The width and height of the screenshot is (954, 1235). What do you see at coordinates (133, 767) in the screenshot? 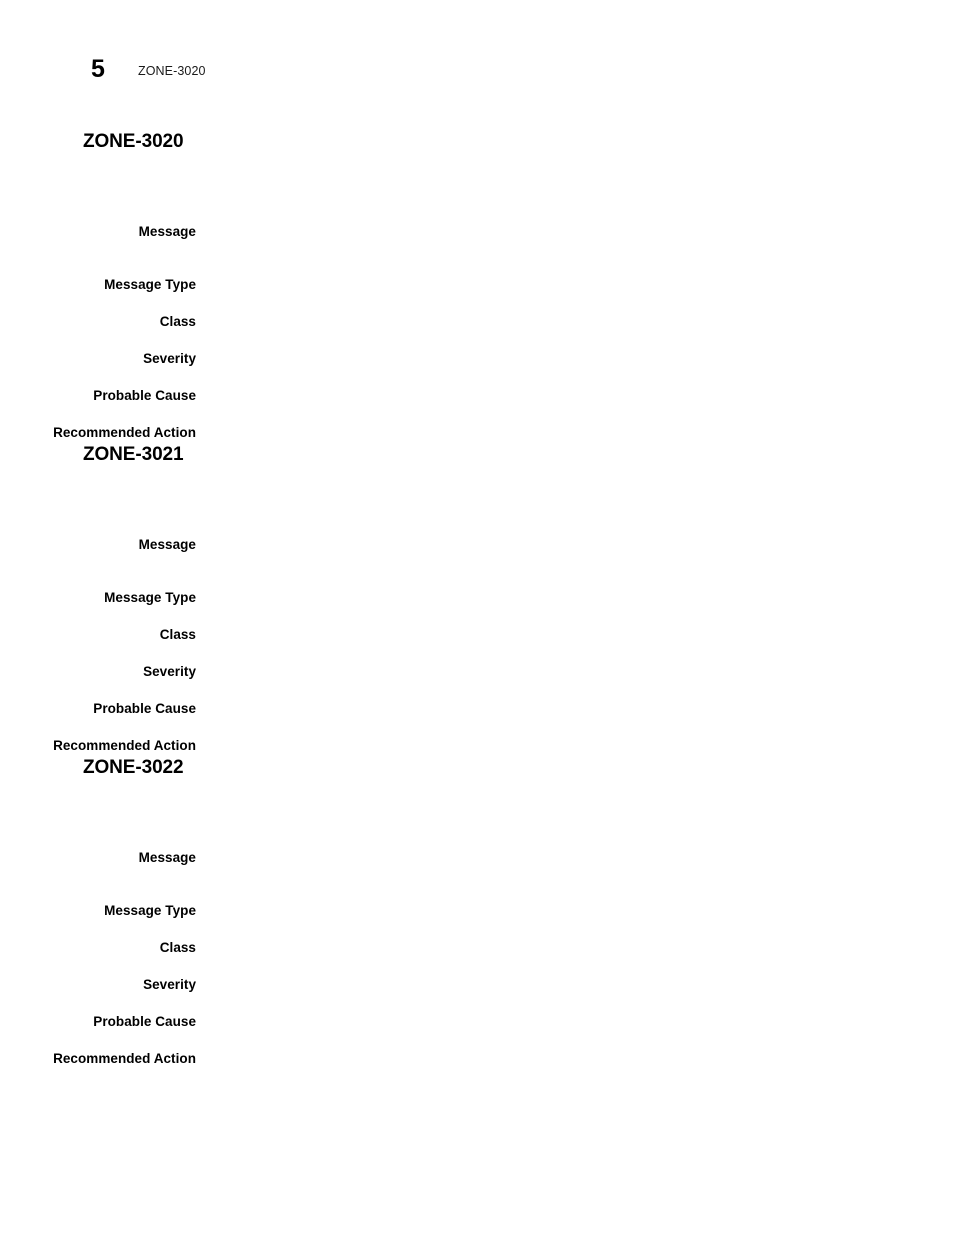
I see `section-heading: ZONE-3022` at bounding box center [133, 767].